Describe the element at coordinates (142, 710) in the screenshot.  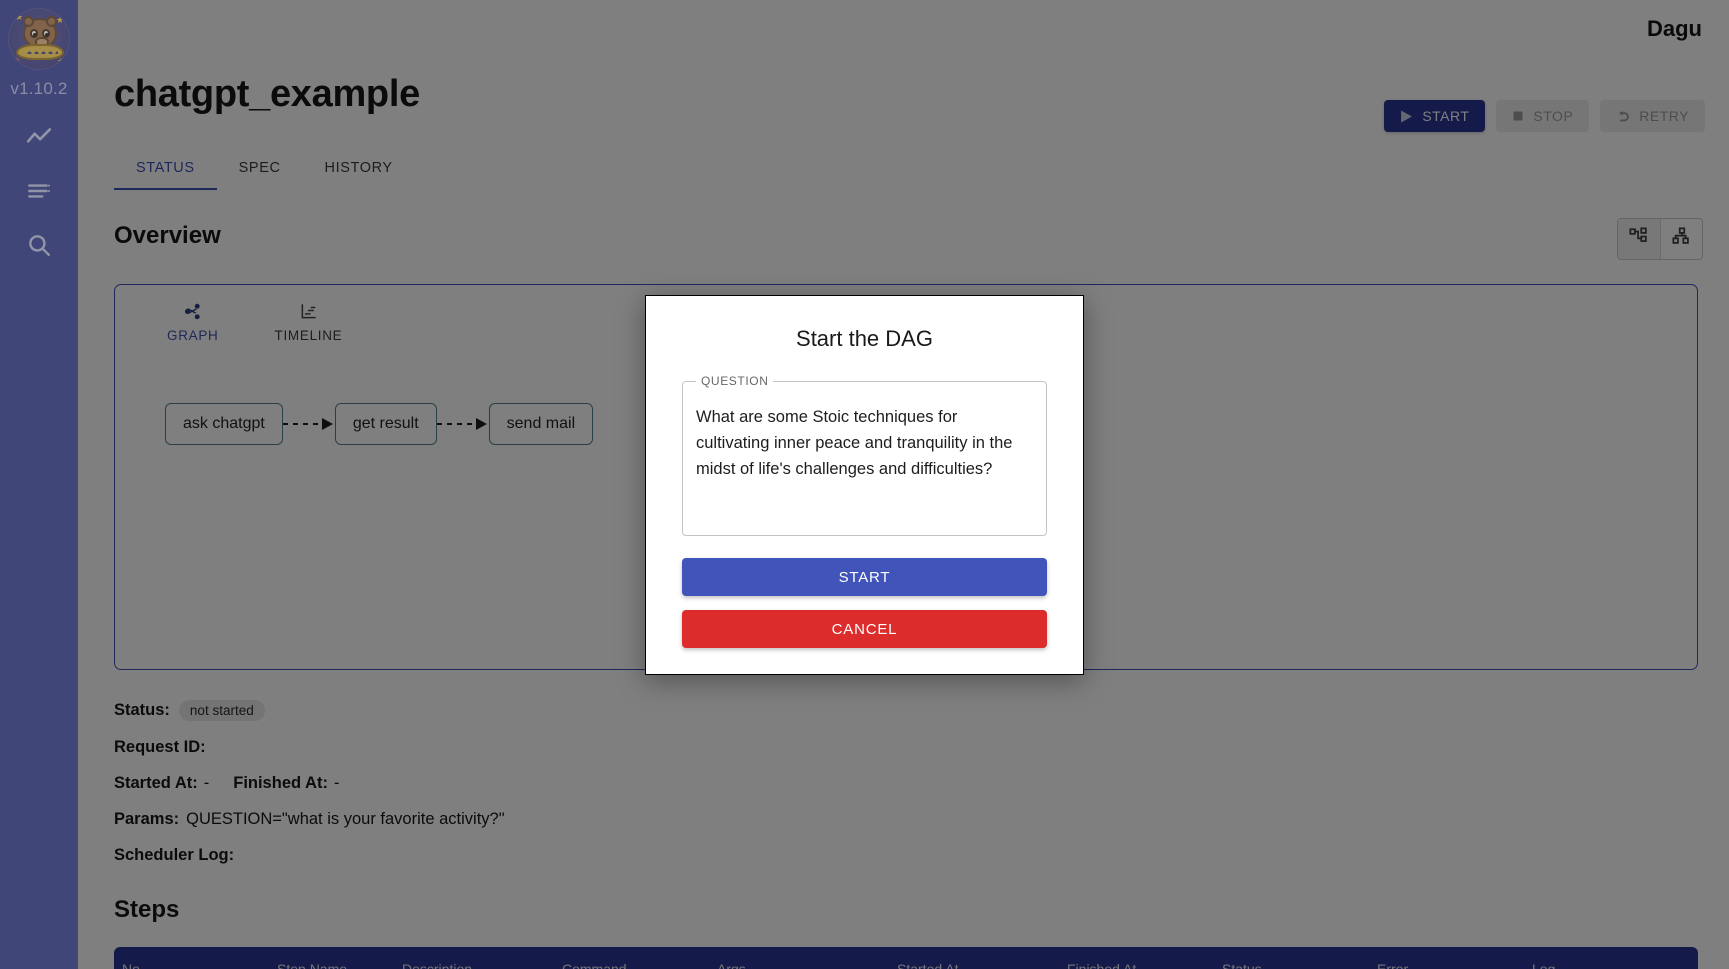
I see `status-label: Status:` at that location.